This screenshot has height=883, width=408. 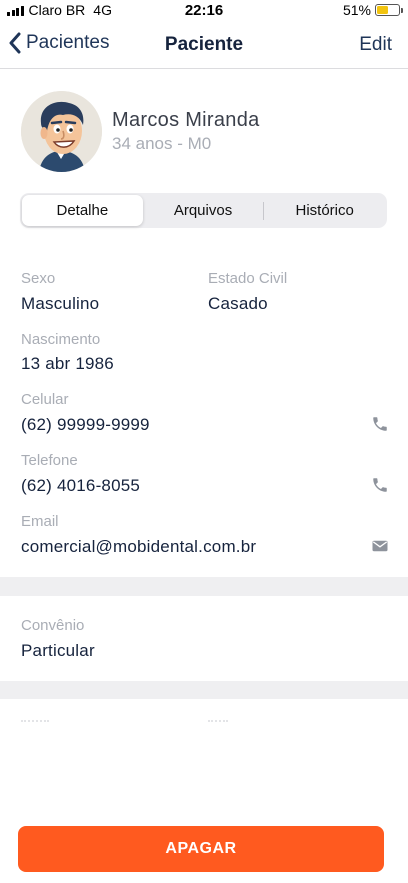 What do you see at coordinates (201, 849) in the screenshot?
I see `delete-button: APAGAR` at bounding box center [201, 849].